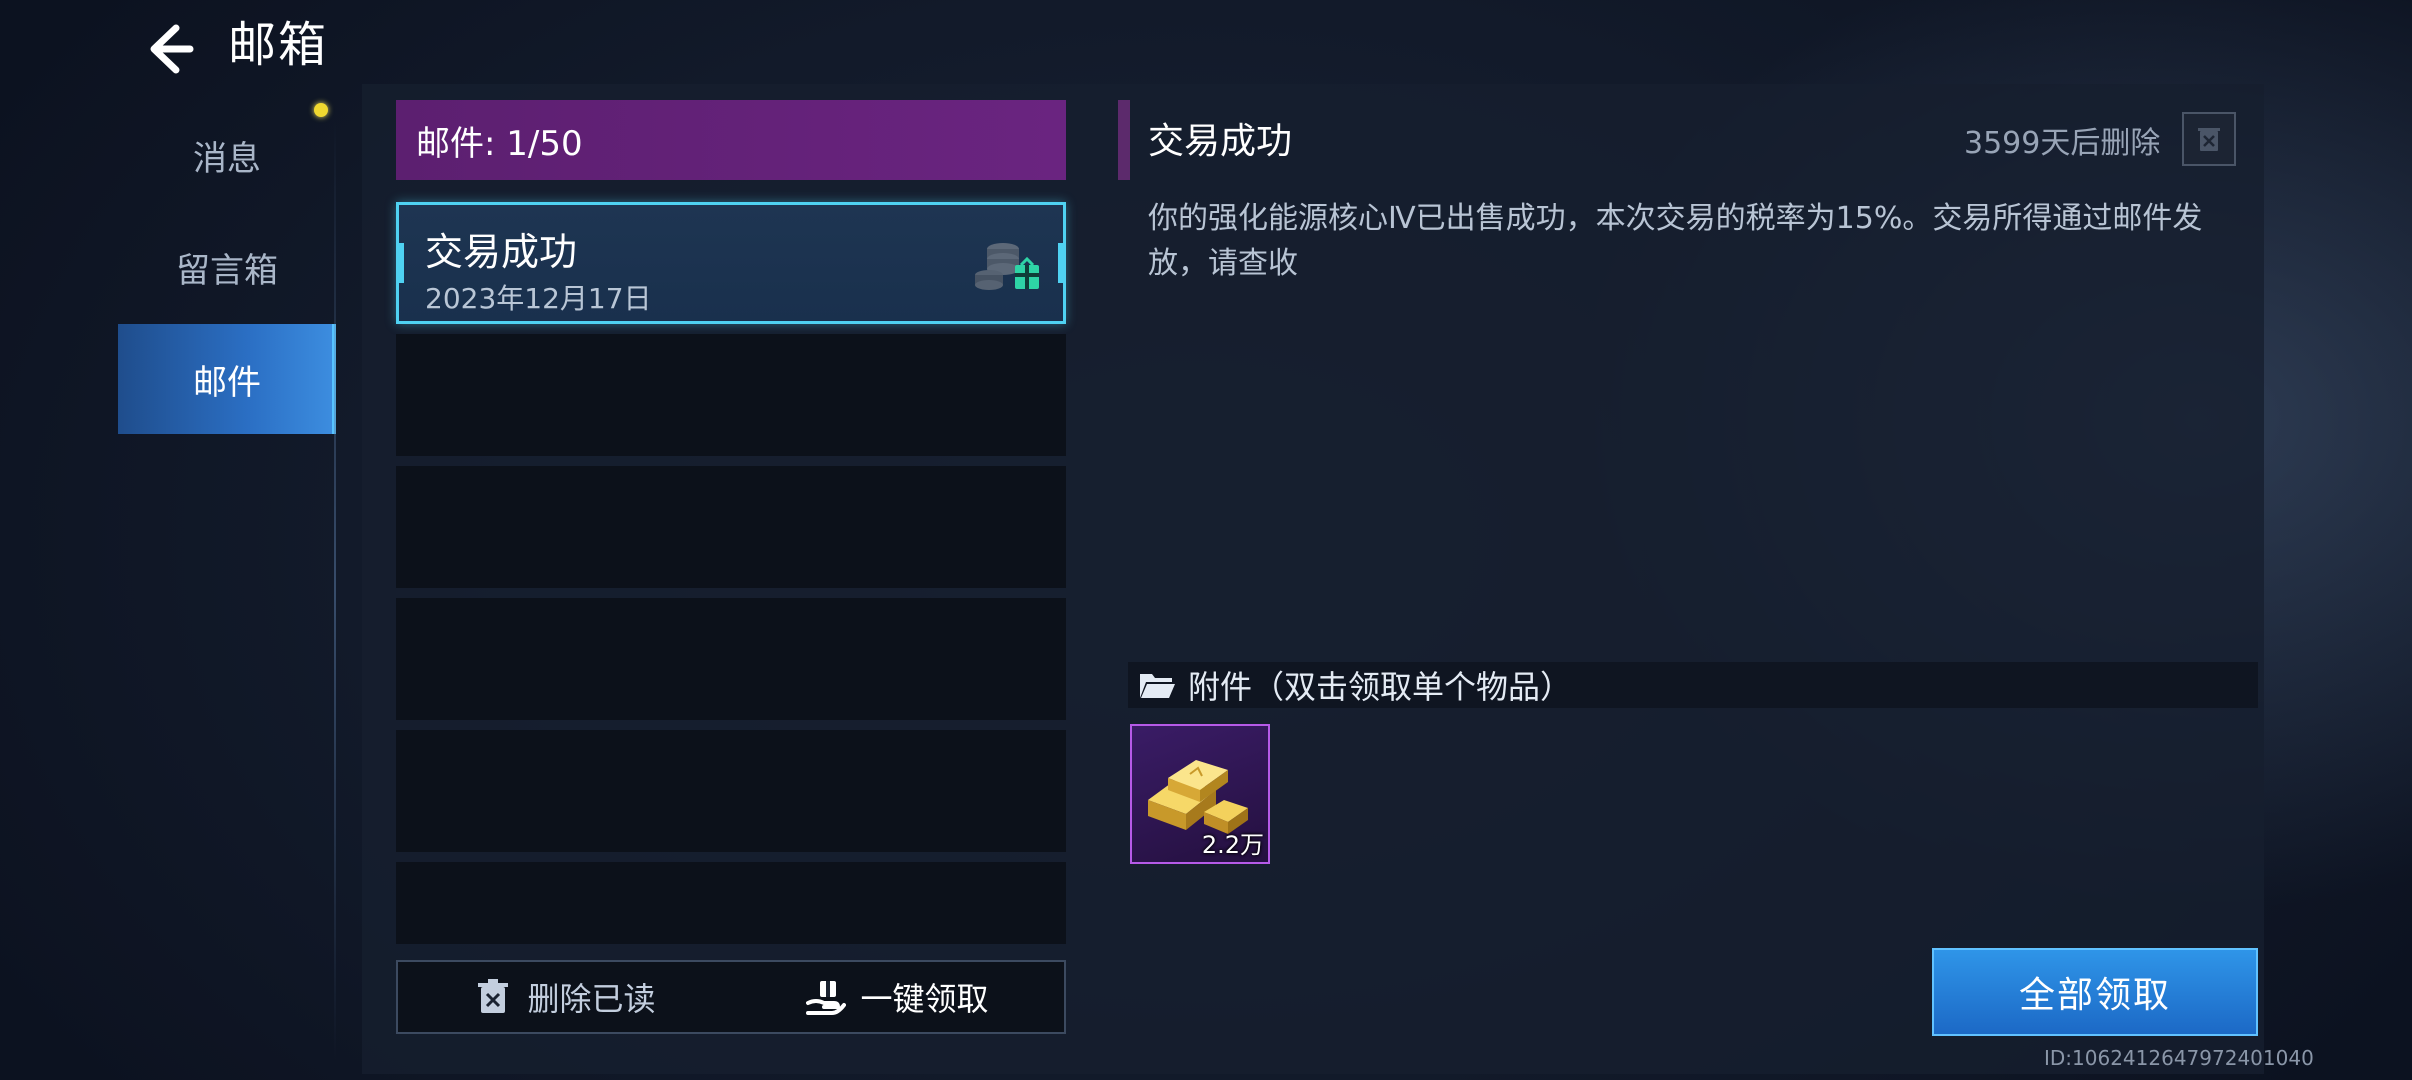  I want to click on attachment-quantity: 2.2万, so click(1232, 845).